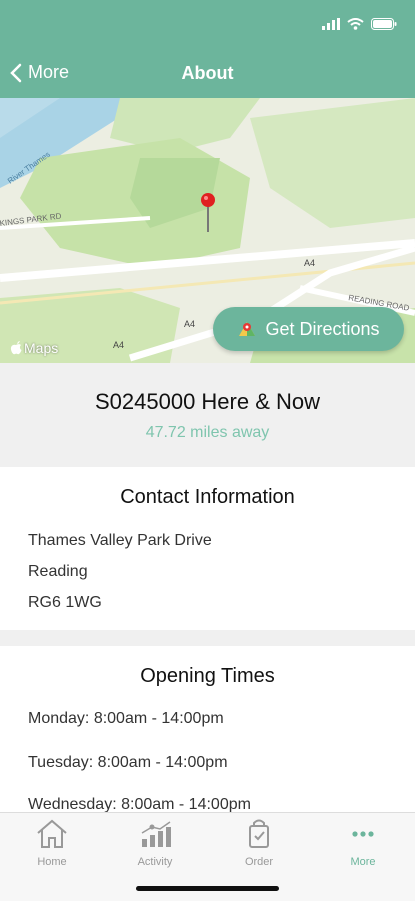 The image size is (415, 901). What do you see at coordinates (207, 415) in the screenshot?
I see `store-header: S0245000 Here & Now 47.72 miles away` at bounding box center [207, 415].